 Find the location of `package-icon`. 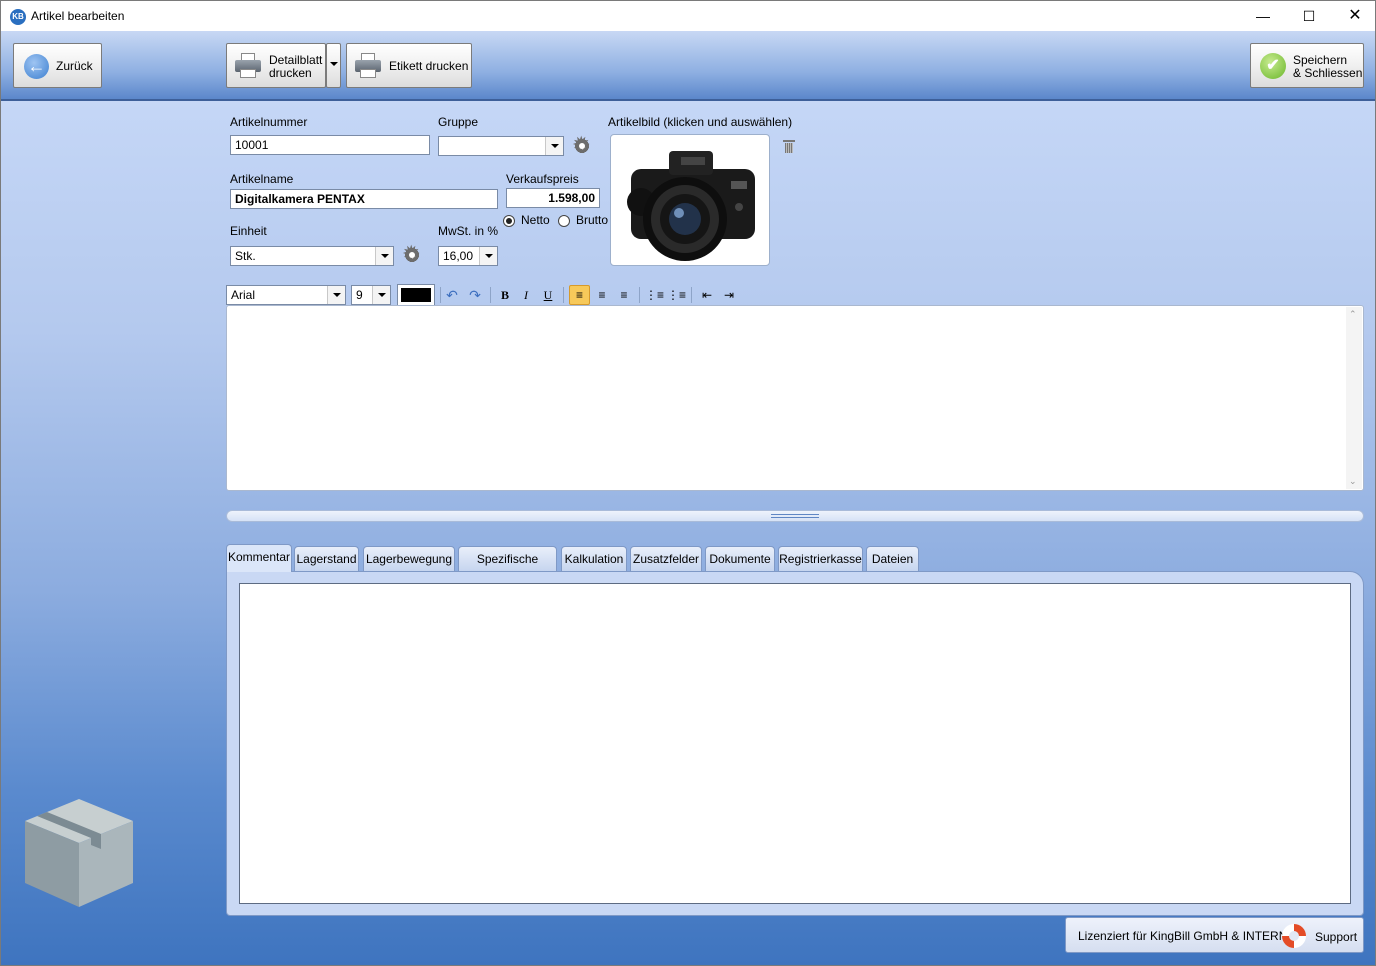

package-icon is located at coordinates (79, 853).